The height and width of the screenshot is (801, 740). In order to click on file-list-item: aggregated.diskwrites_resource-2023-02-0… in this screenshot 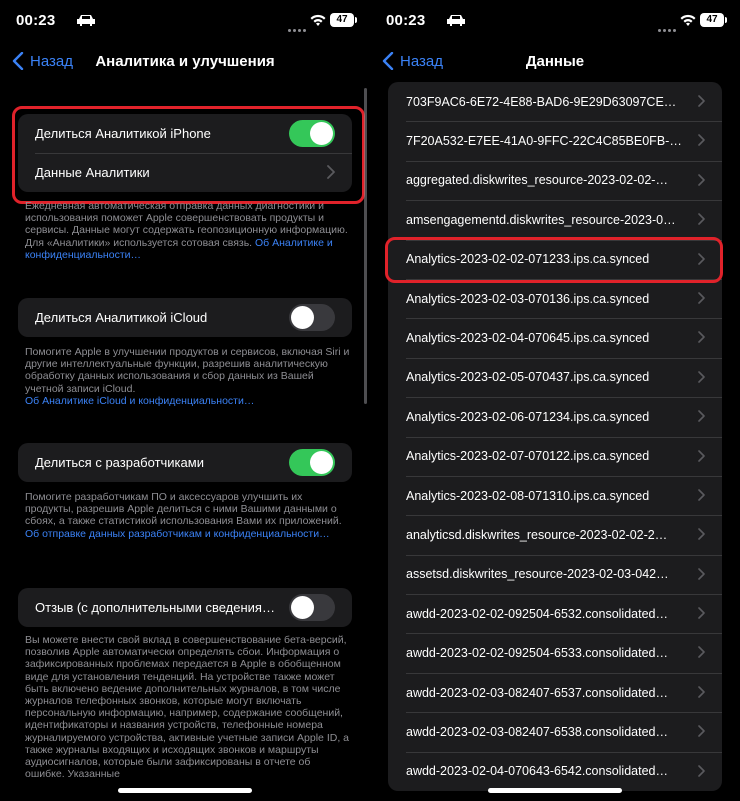, I will do `click(555, 180)`.